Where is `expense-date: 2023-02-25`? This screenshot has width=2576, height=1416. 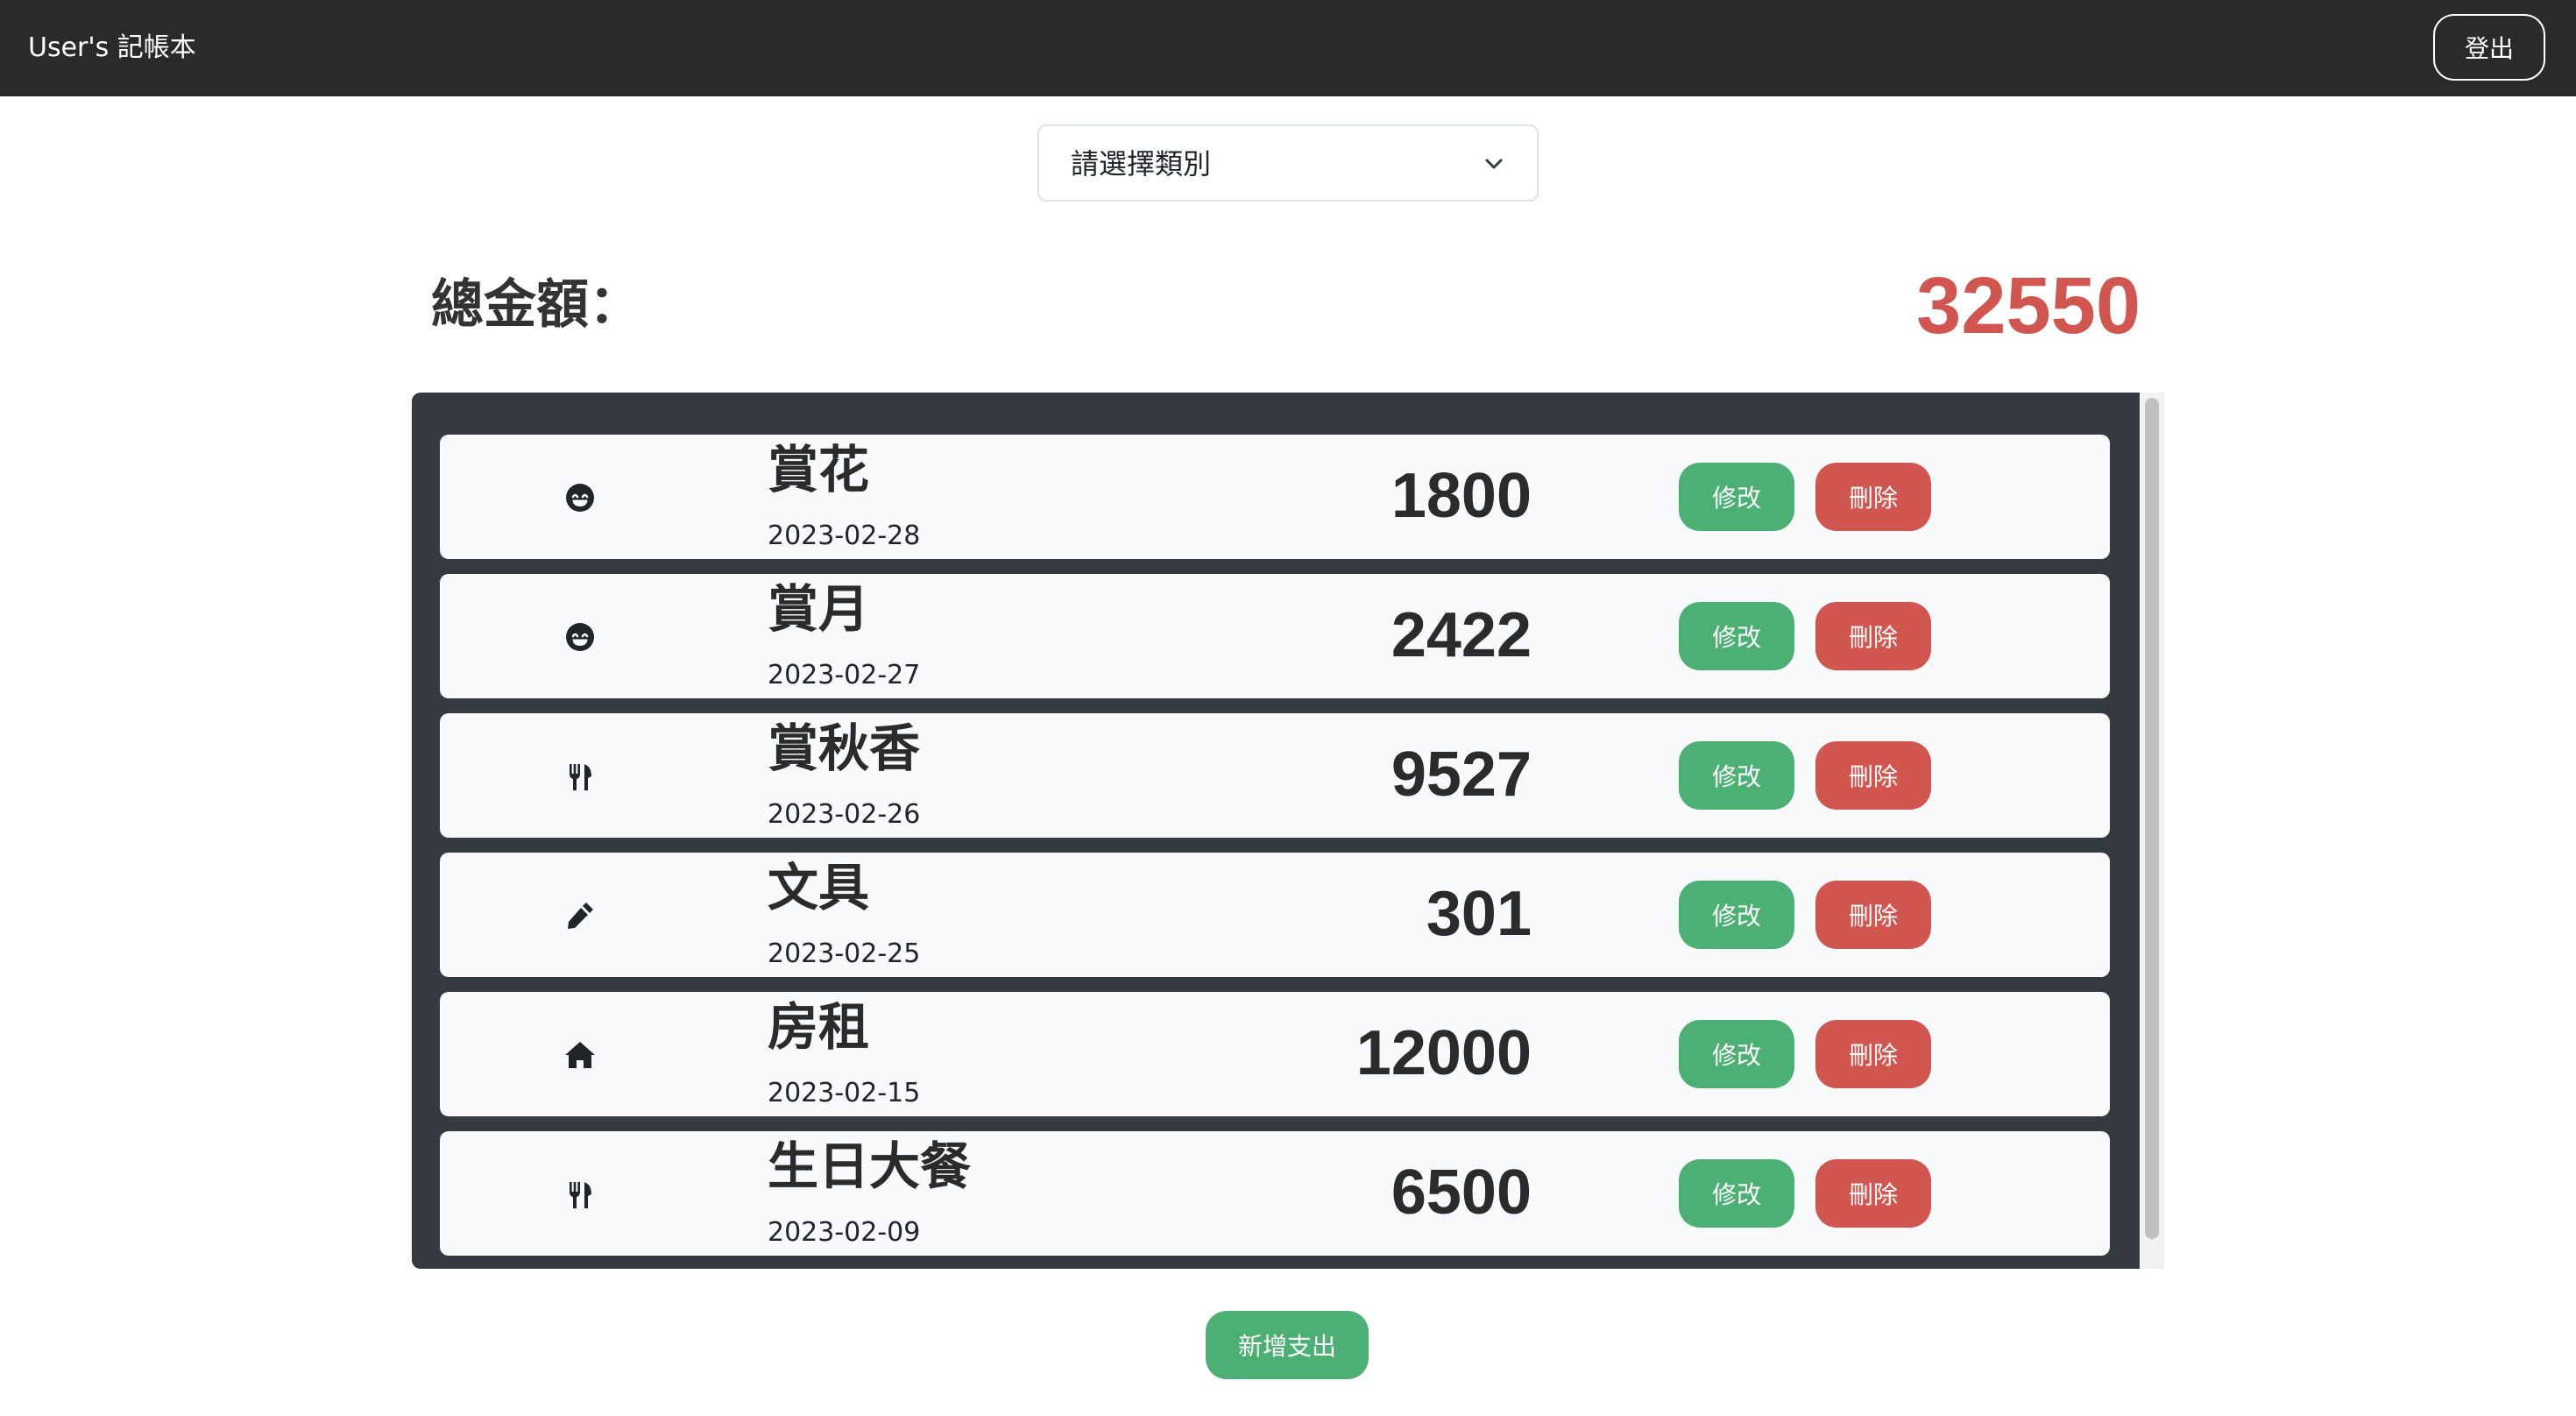 expense-date: 2023-02-25 is located at coordinates (844, 953).